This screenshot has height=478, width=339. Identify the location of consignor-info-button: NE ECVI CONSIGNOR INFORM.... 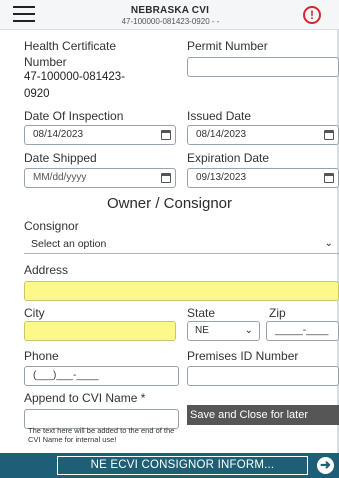
(182, 465).